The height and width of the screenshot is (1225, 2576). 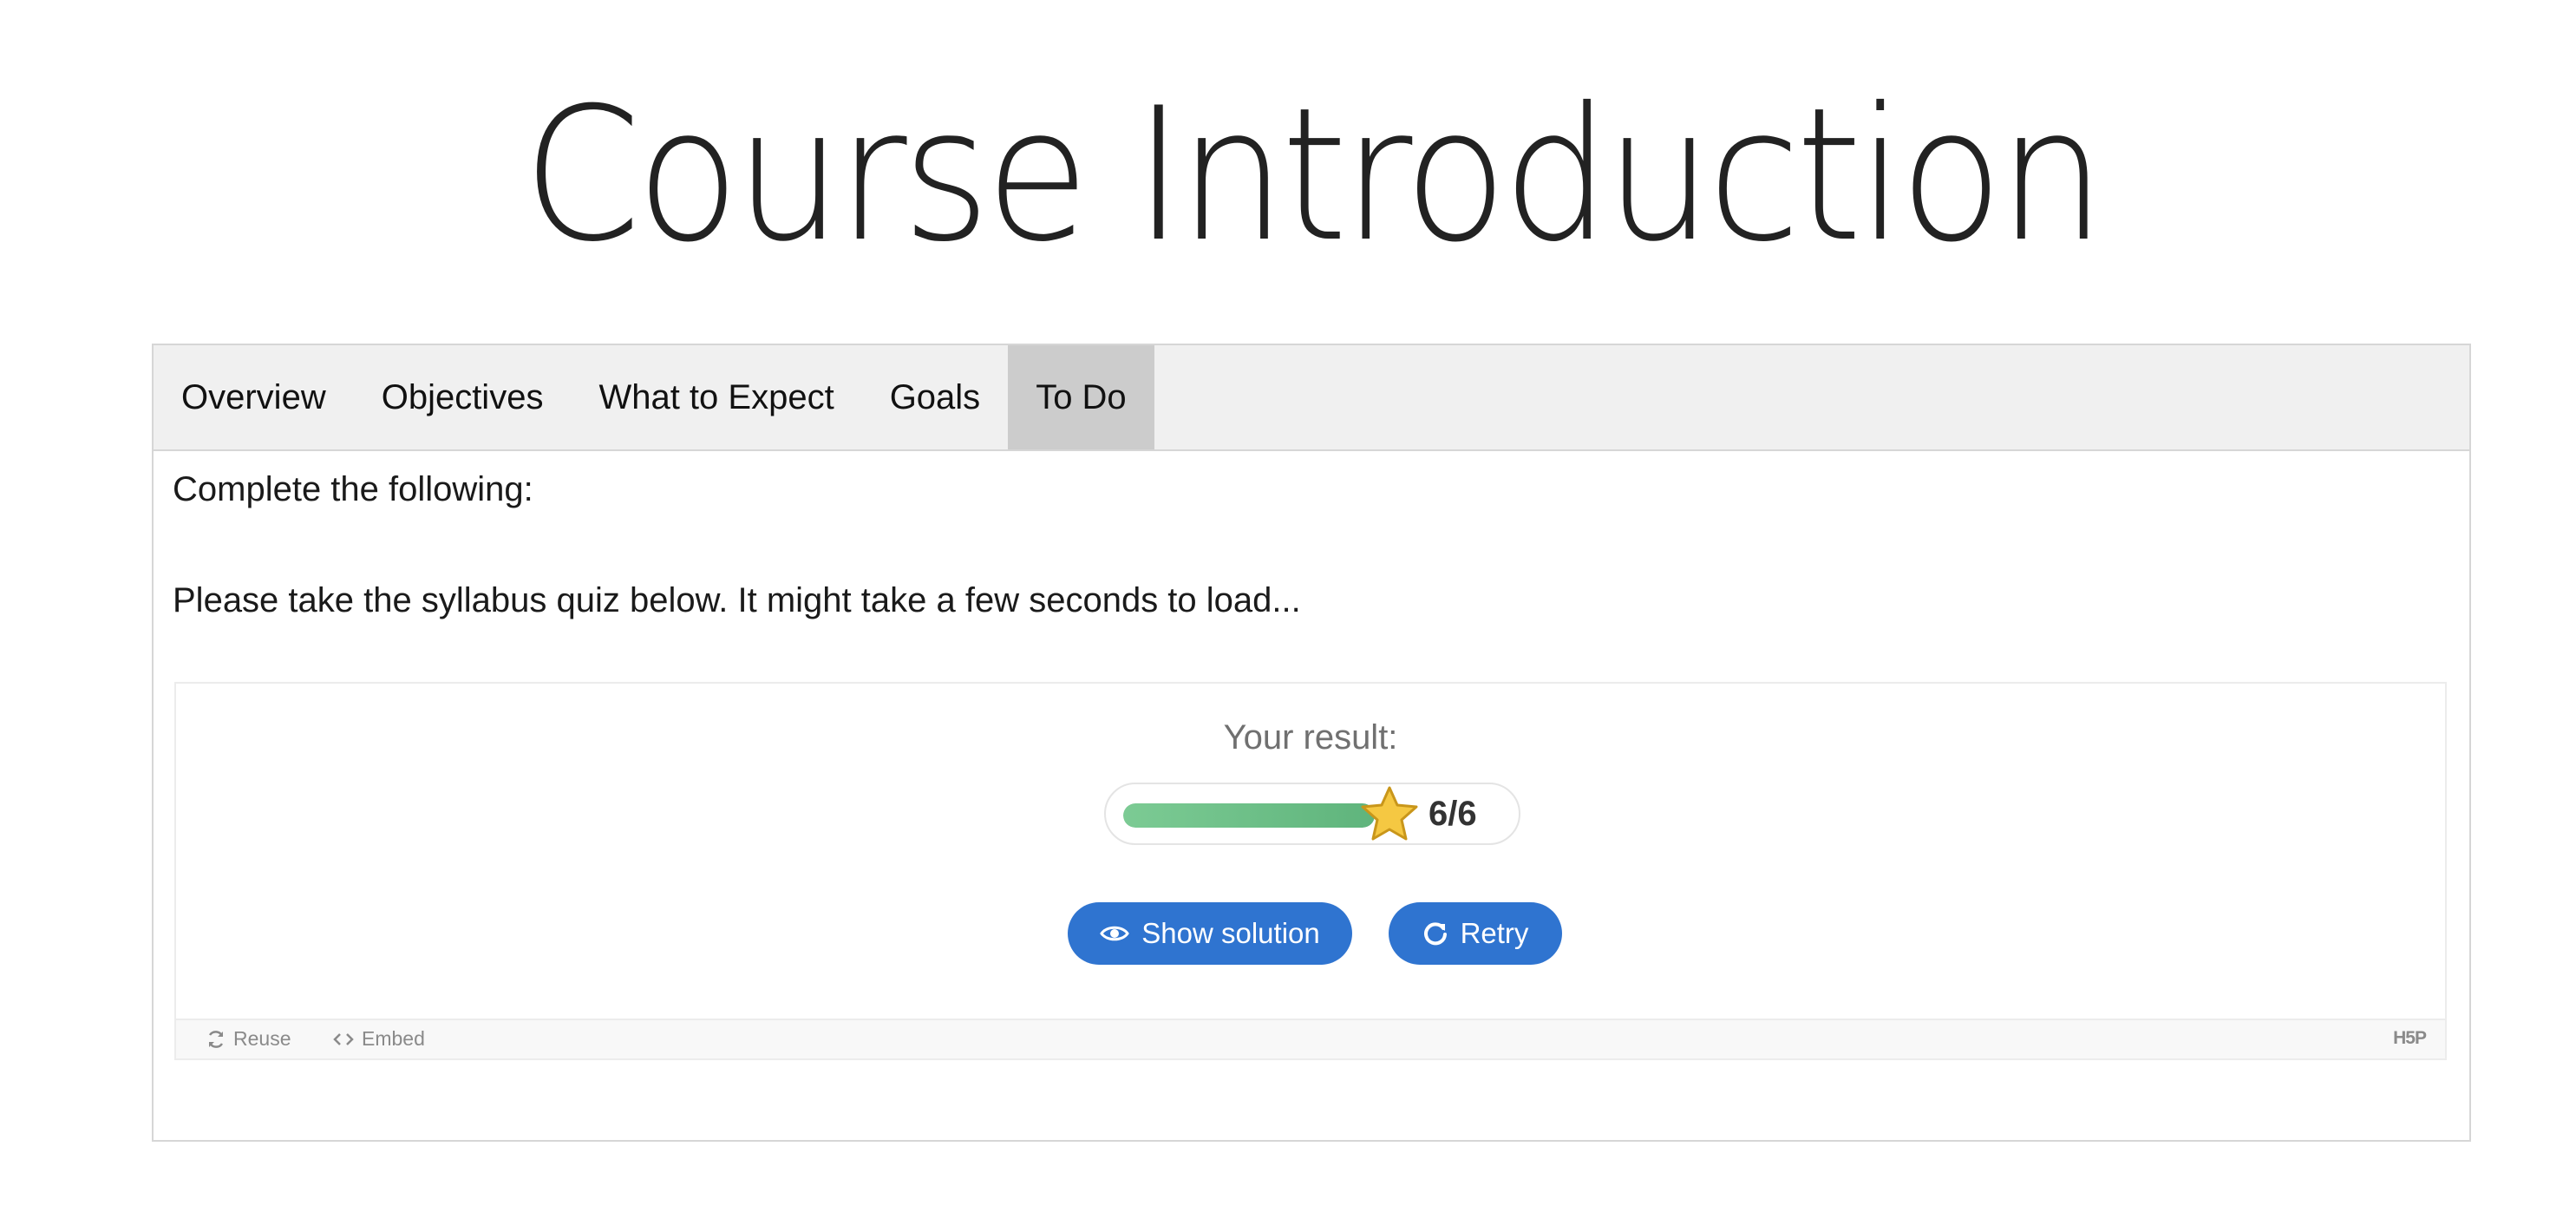 I want to click on tab-overview: Overview, so click(x=254, y=397).